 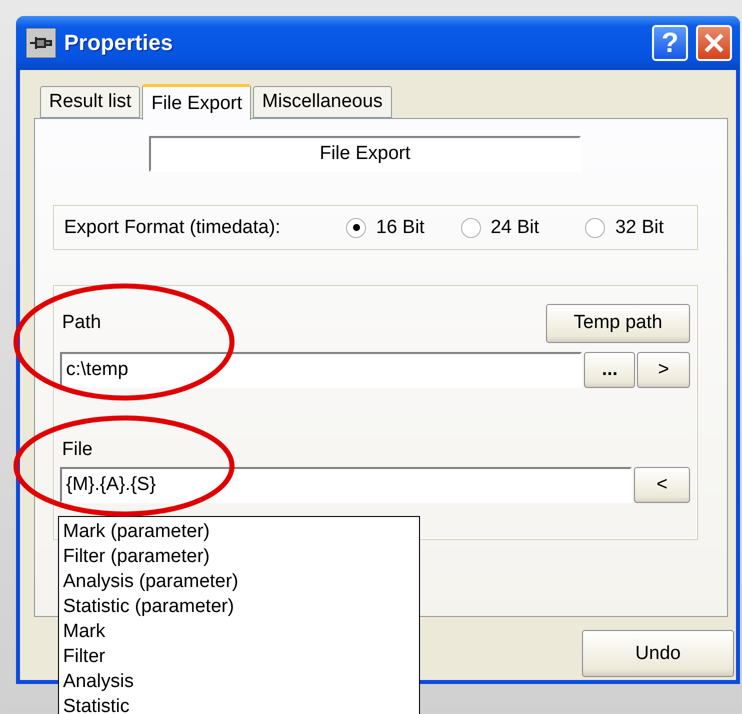 What do you see at coordinates (173, 227) in the screenshot?
I see `format-label: Export Format (timedata):` at bounding box center [173, 227].